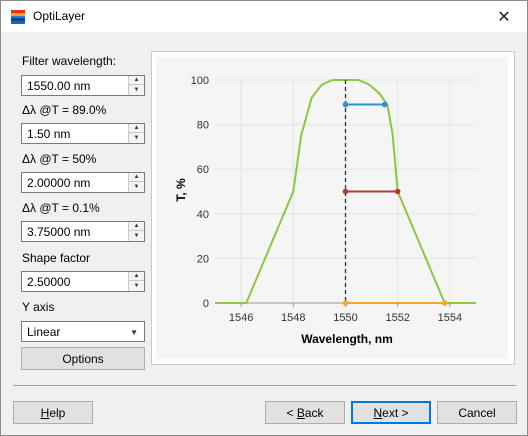 The height and width of the screenshot is (436, 528). Describe the element at coordinates (61, 208) in the screenshot. I see `dl-01-label: Δλ @T = 0.1%` at that location.